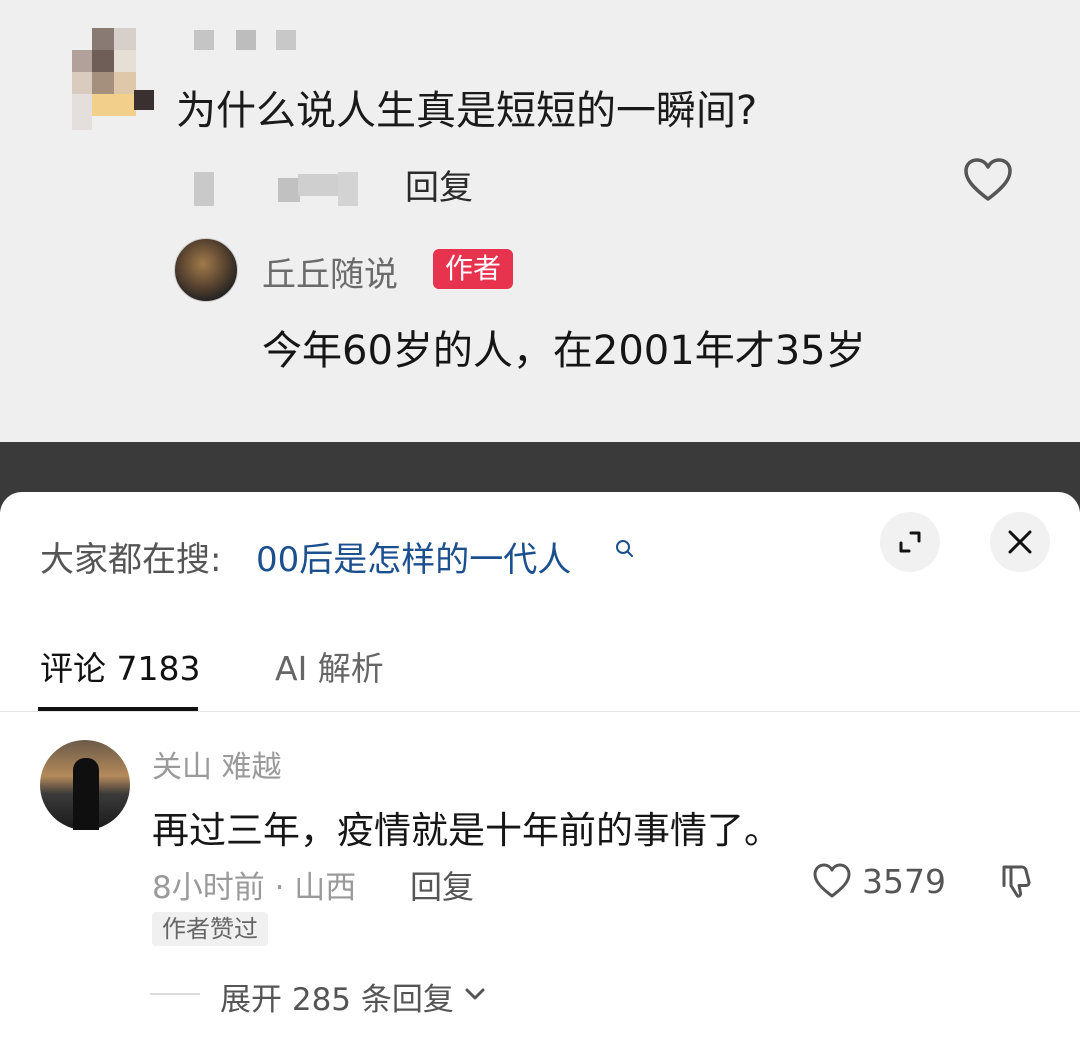  What do you see at coordinates (564, 351) in the screenshot?
I see `author-comment: 今年60岁的人，在2001年才35岁` at bounding box center [564, 351].